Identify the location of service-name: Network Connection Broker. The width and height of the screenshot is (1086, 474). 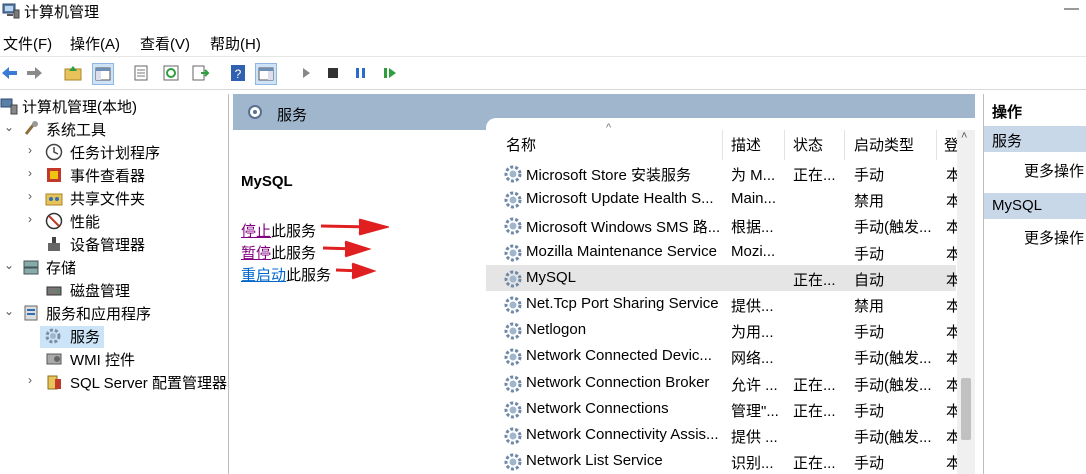
(618, 382).